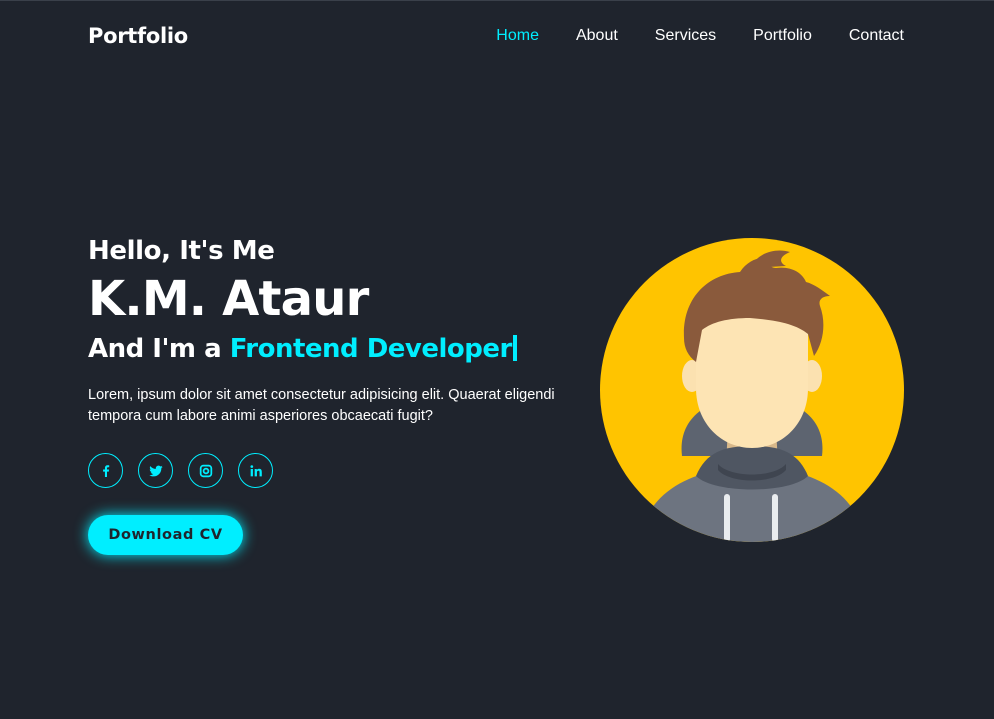  Describe the element at coordinates (255, 470) in the screenshot. I see `linkedin-icon` at that location.